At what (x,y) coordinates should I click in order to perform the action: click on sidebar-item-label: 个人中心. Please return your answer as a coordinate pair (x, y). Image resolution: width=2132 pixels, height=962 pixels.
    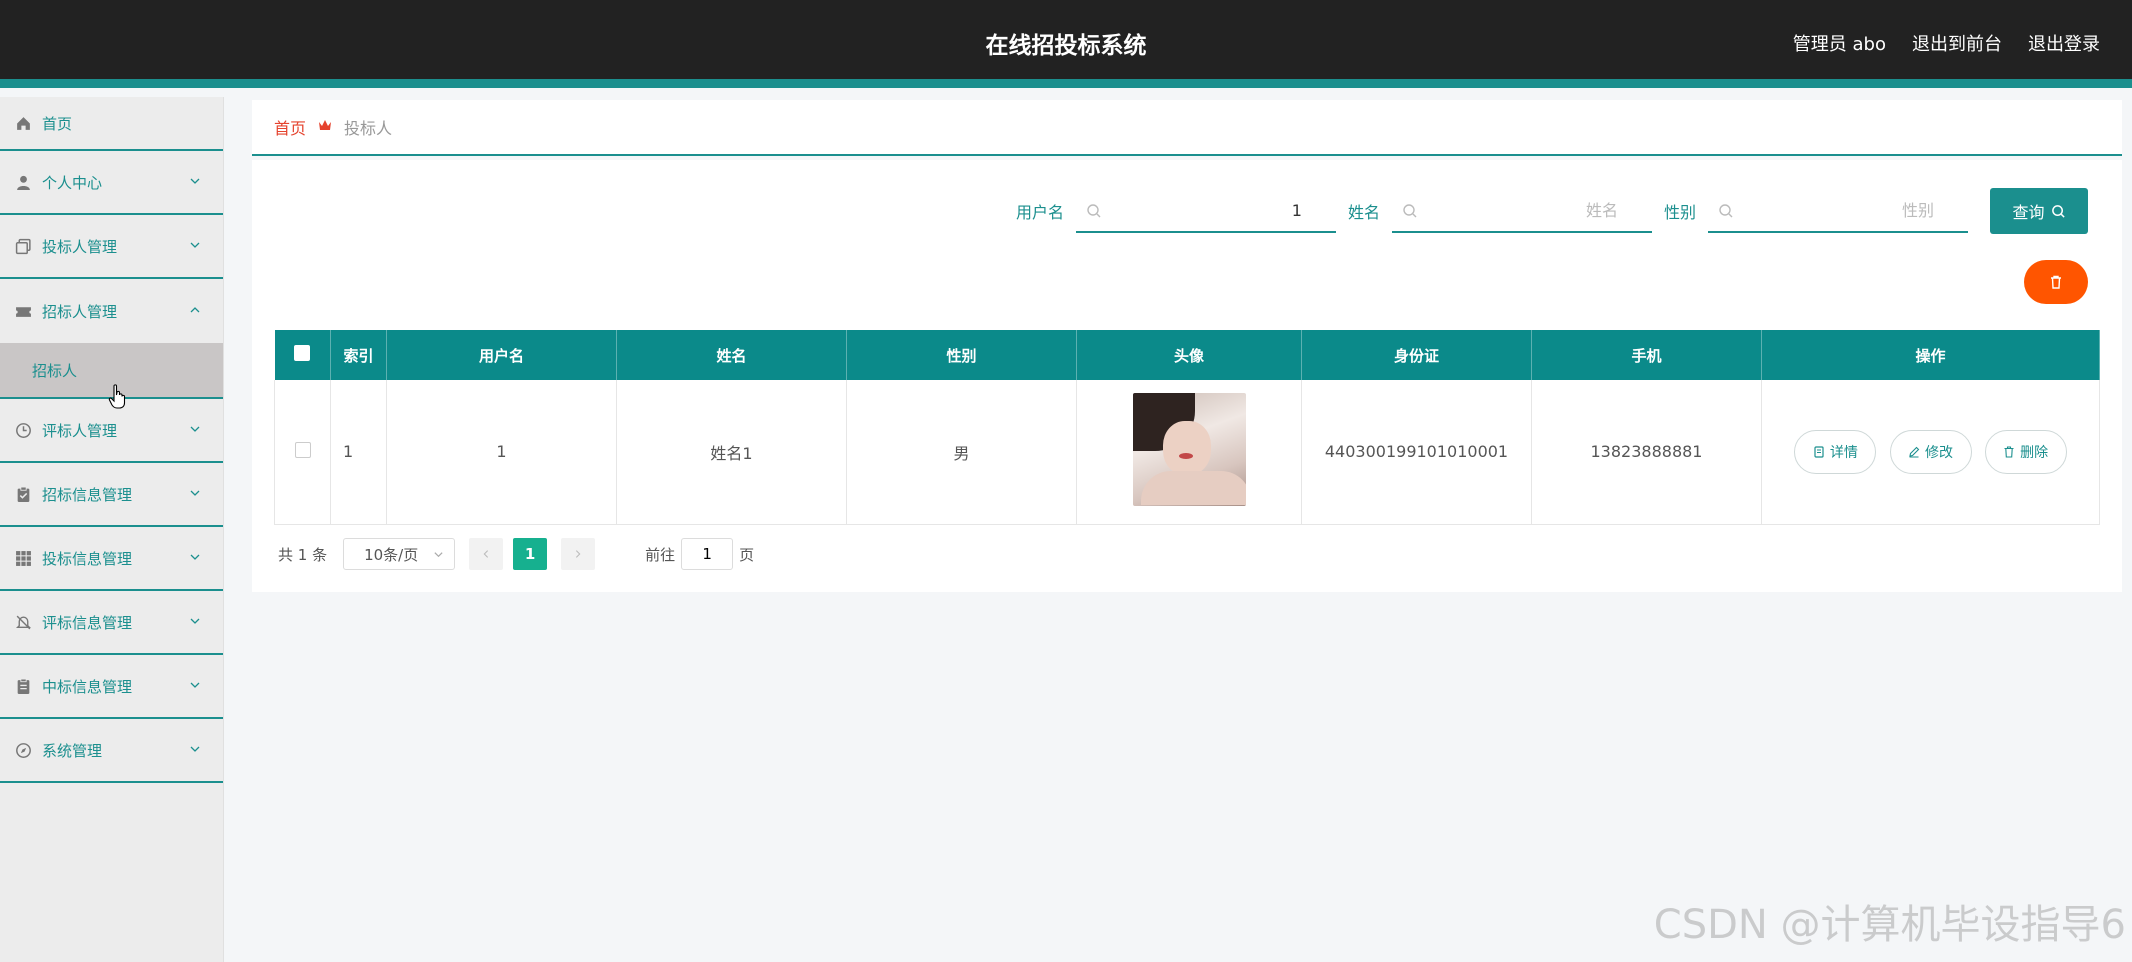
    Looking at the image, I should click on (72, 182).